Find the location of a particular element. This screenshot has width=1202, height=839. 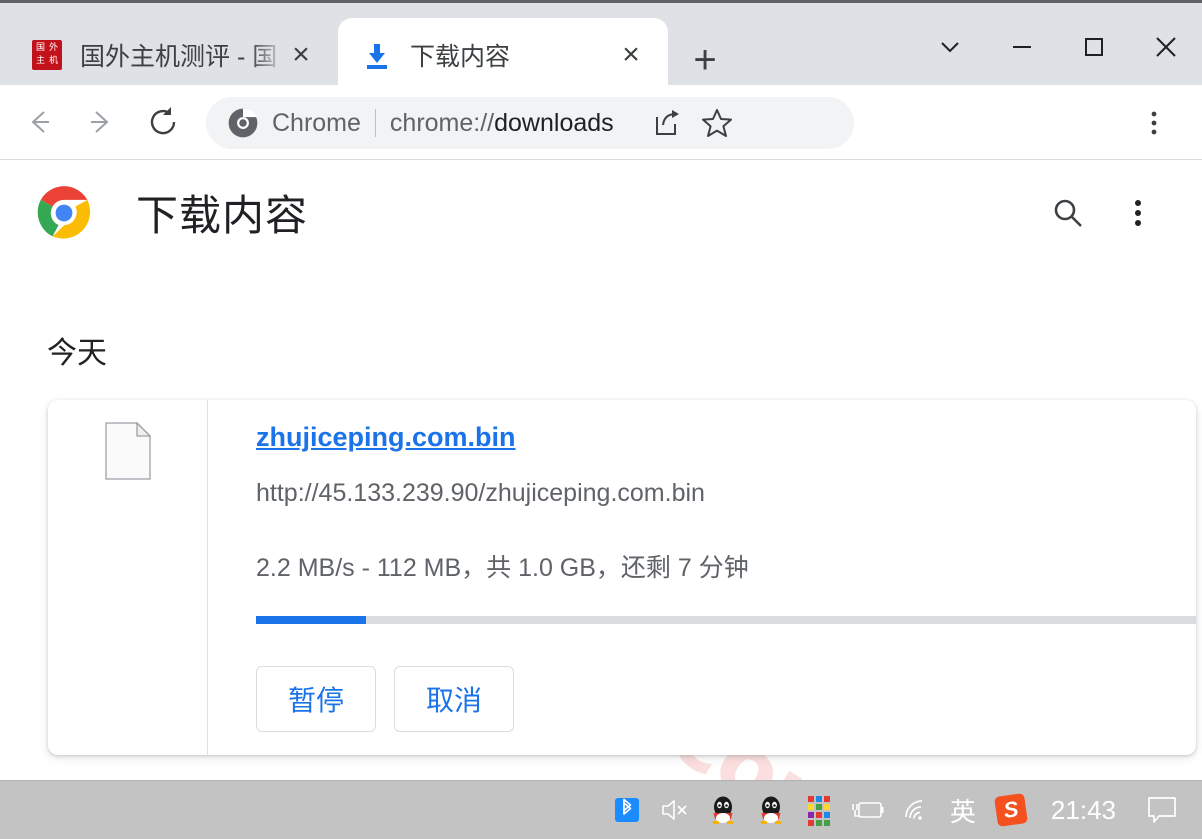

page-title: 下载内容 is located at coordinates (222, 215).